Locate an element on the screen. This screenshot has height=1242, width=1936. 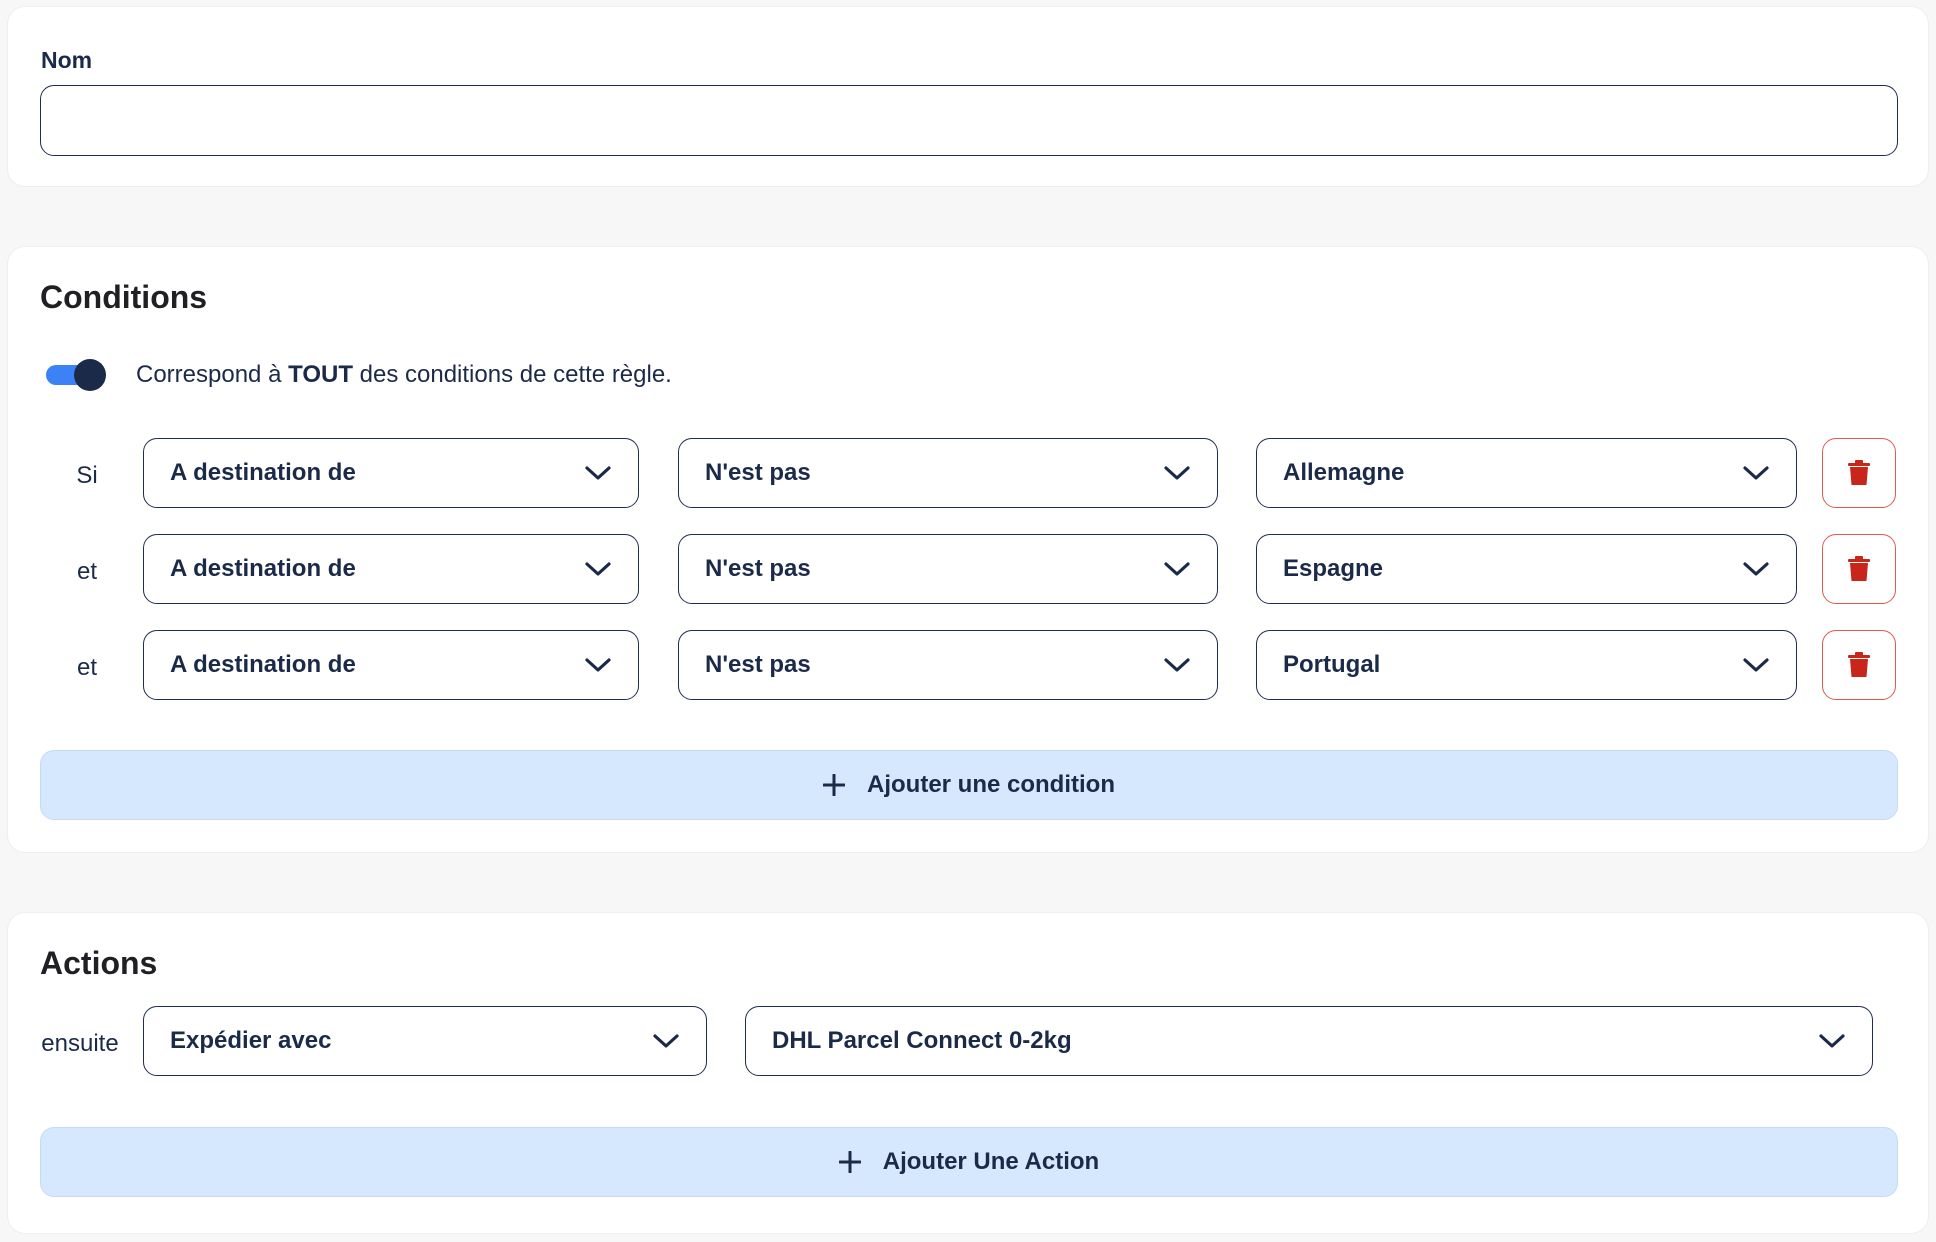
match-all-toggle is located at coordinates (78, 375).